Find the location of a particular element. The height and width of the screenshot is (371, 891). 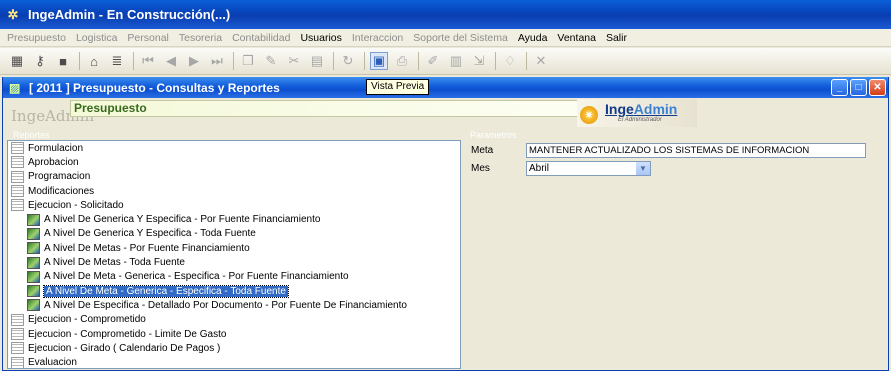

print-icon: ⎙ is located at coordinates (402, 61).